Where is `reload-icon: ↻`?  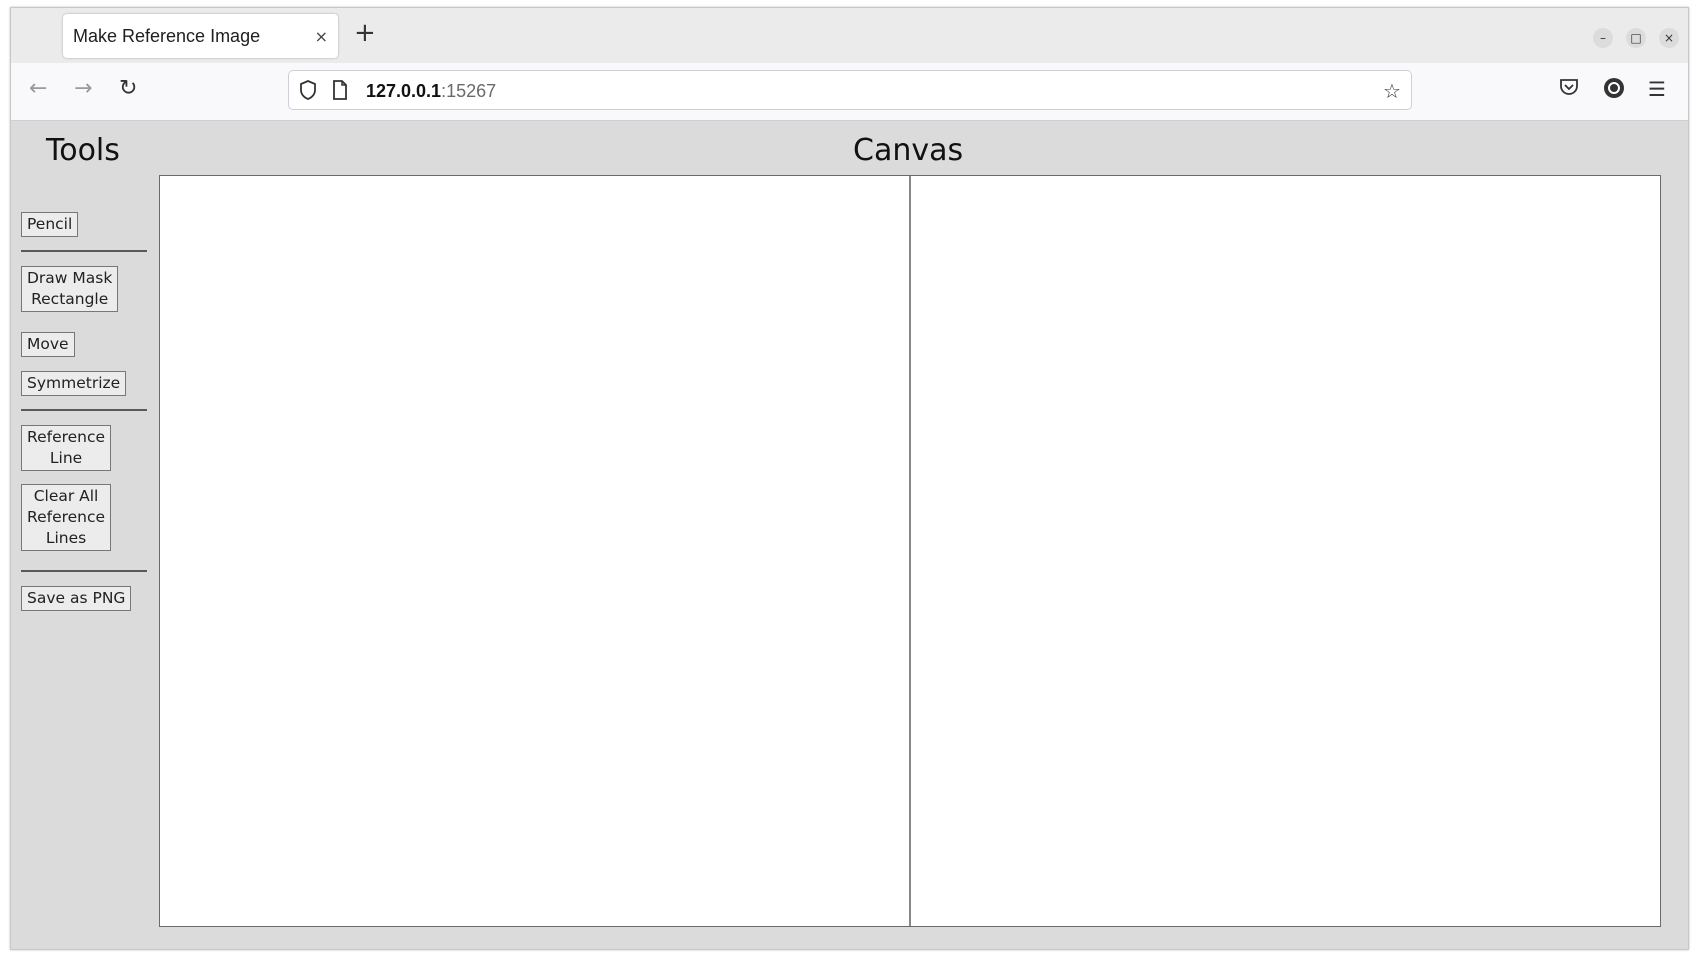
reload-icon: ↻ is located at coordinates (128, 88).